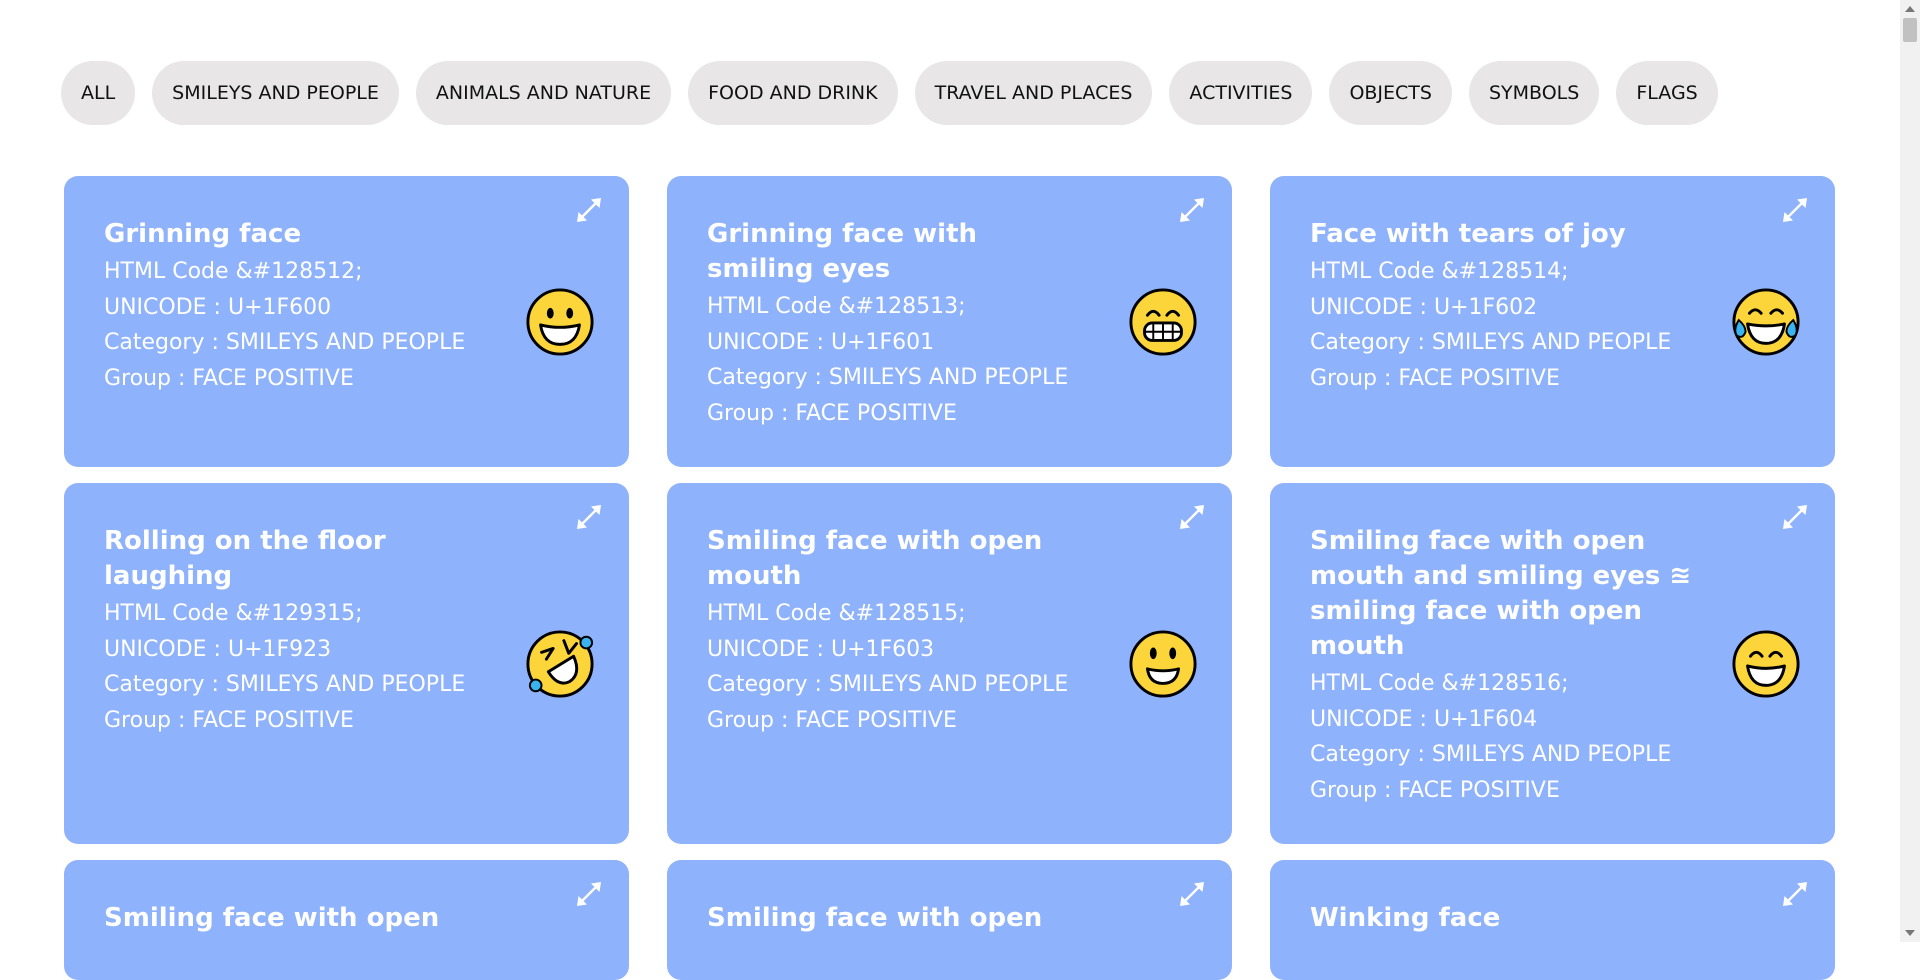  I want to click on emoji-name: Rolling on the floor laughing, so click(245, 558).